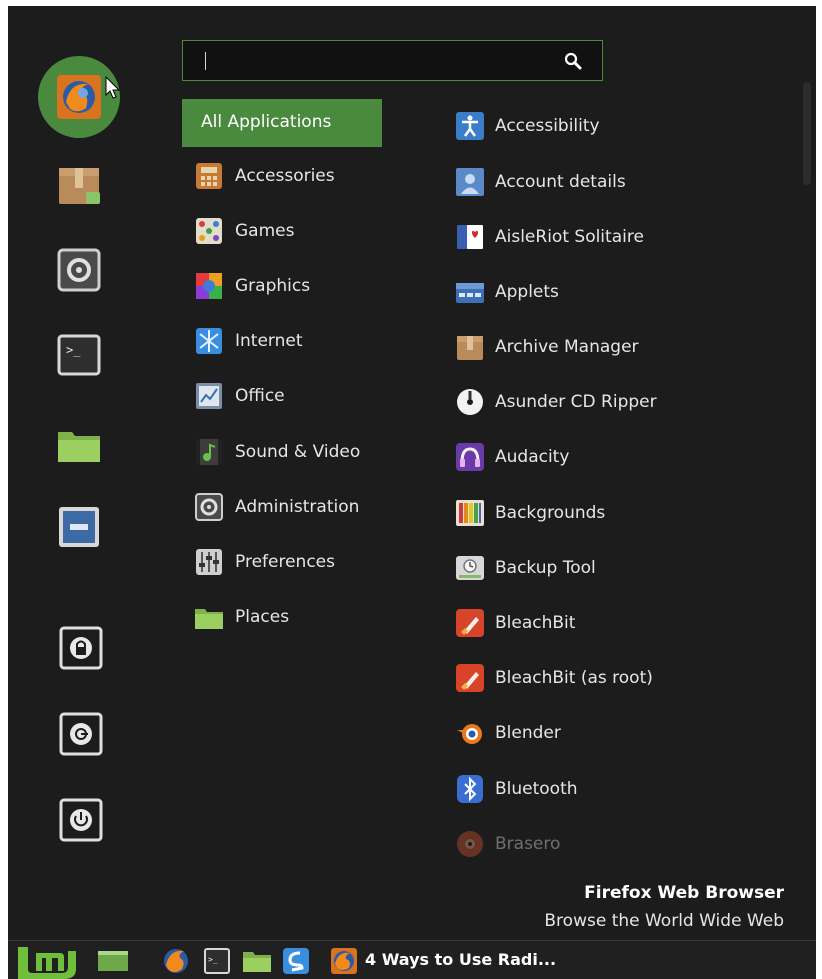 This screenshot has width=822, height=979. I want to click on backgrounds-icon, so click(470, 513).